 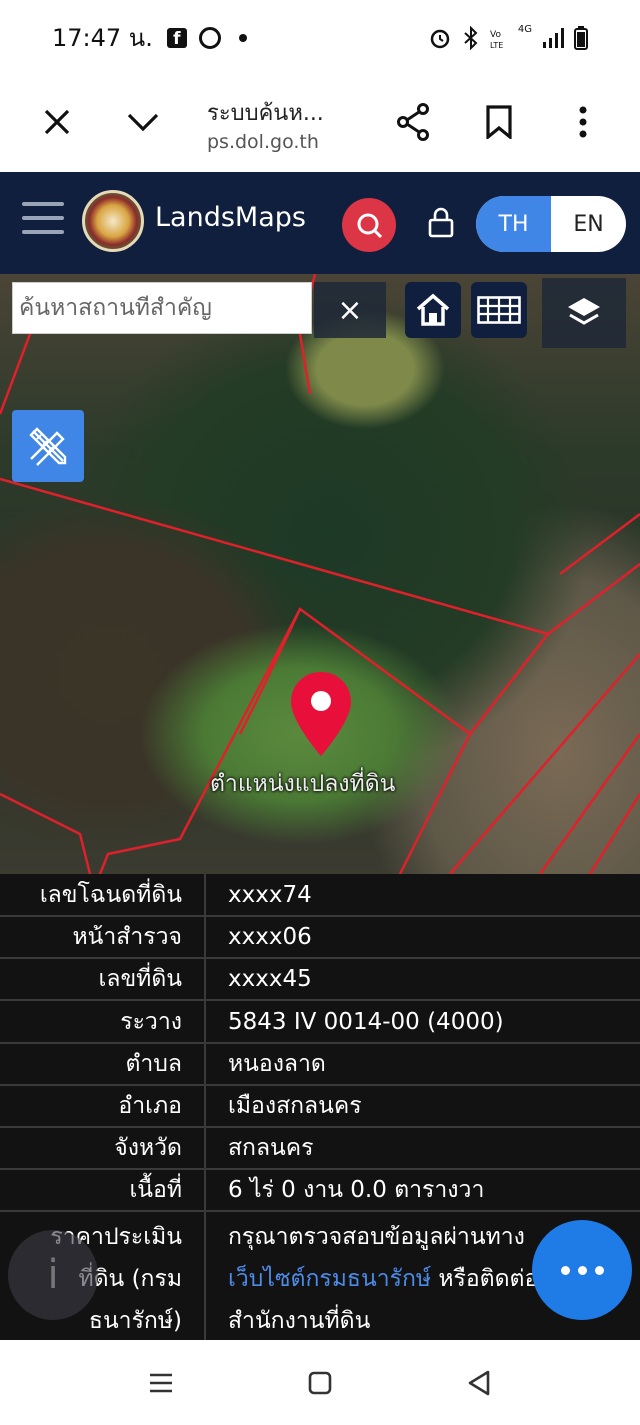 I want to click on row-value: สกลนคร, so click(x=271, y=1148).